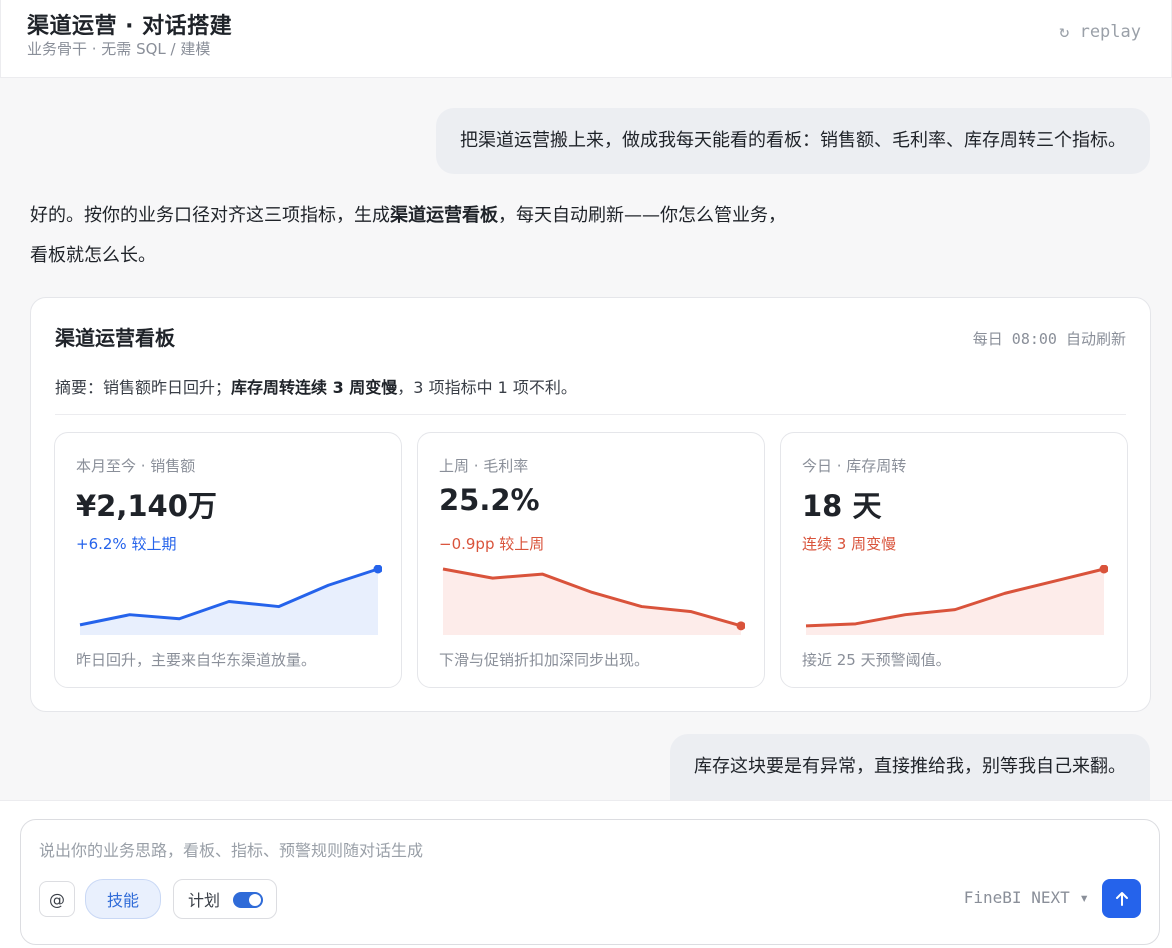 The height and width of the screenshot is (948, 1172). Describe the element at coordinates (876, 660) in the screenshot. I see `metric-note: 接近 25 天预警阈值。` at that location.